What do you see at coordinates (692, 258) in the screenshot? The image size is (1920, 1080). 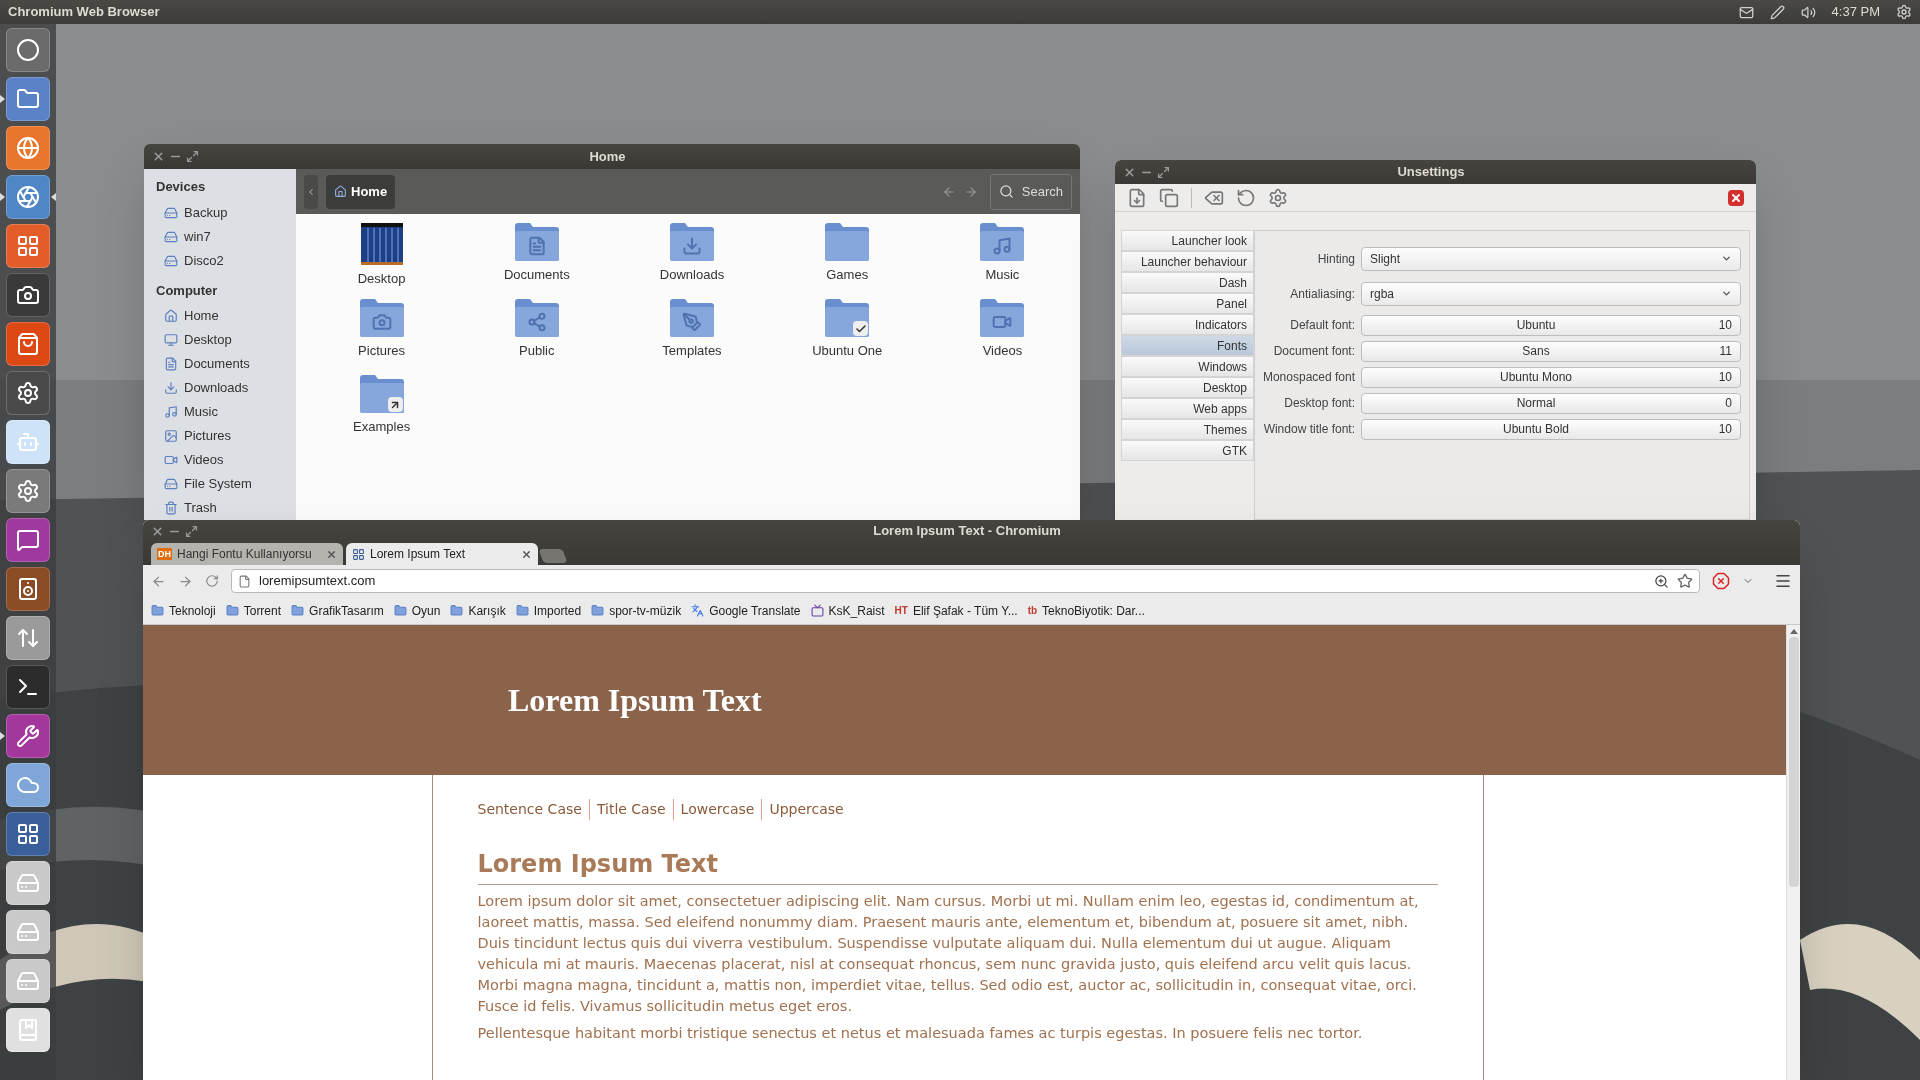 I see `file-item: Downloads` at bounding box center [692, 258].